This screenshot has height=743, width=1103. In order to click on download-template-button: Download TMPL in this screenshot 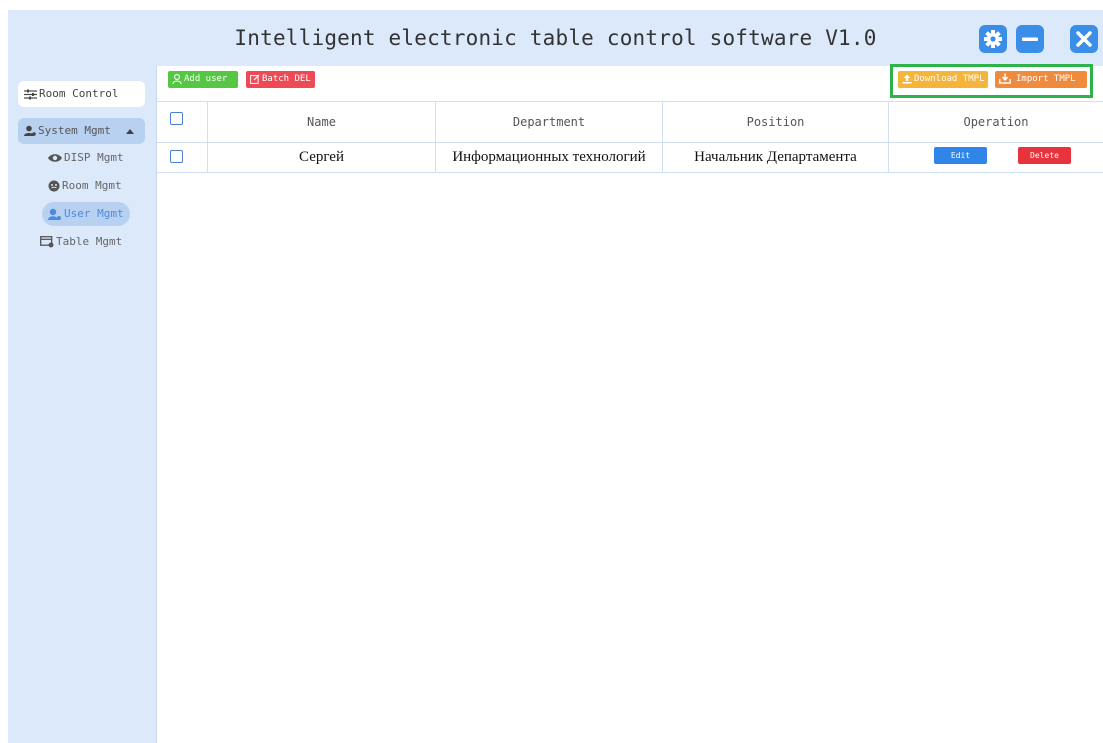, I will do `click(943, 79)`.